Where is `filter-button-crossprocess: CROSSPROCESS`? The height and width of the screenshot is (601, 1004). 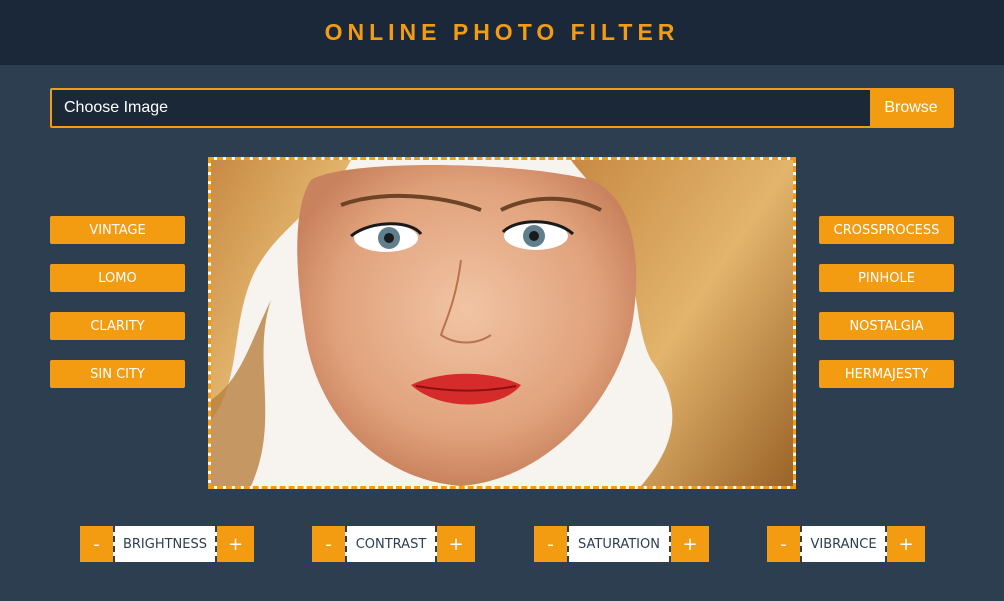 filter-button-crossprocess: CROSSPROCESS is located at coordinates (886, 230).